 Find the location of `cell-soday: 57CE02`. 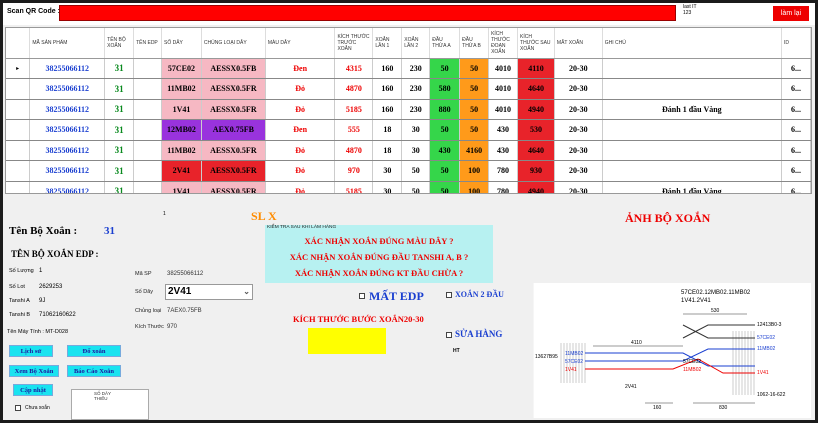

cell-soday: 57CE02 is located at coordinates (181, 68).